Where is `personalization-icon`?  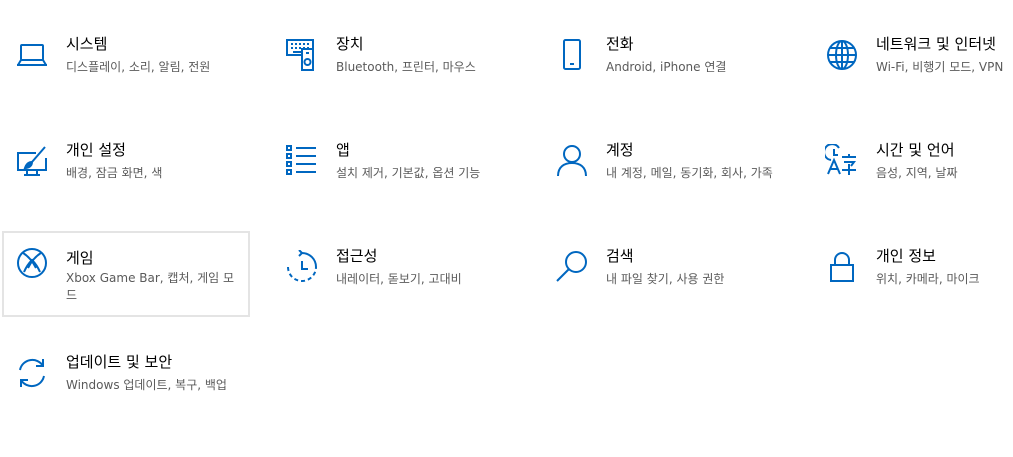
personalization-icon is located at coordinates (32, 161).